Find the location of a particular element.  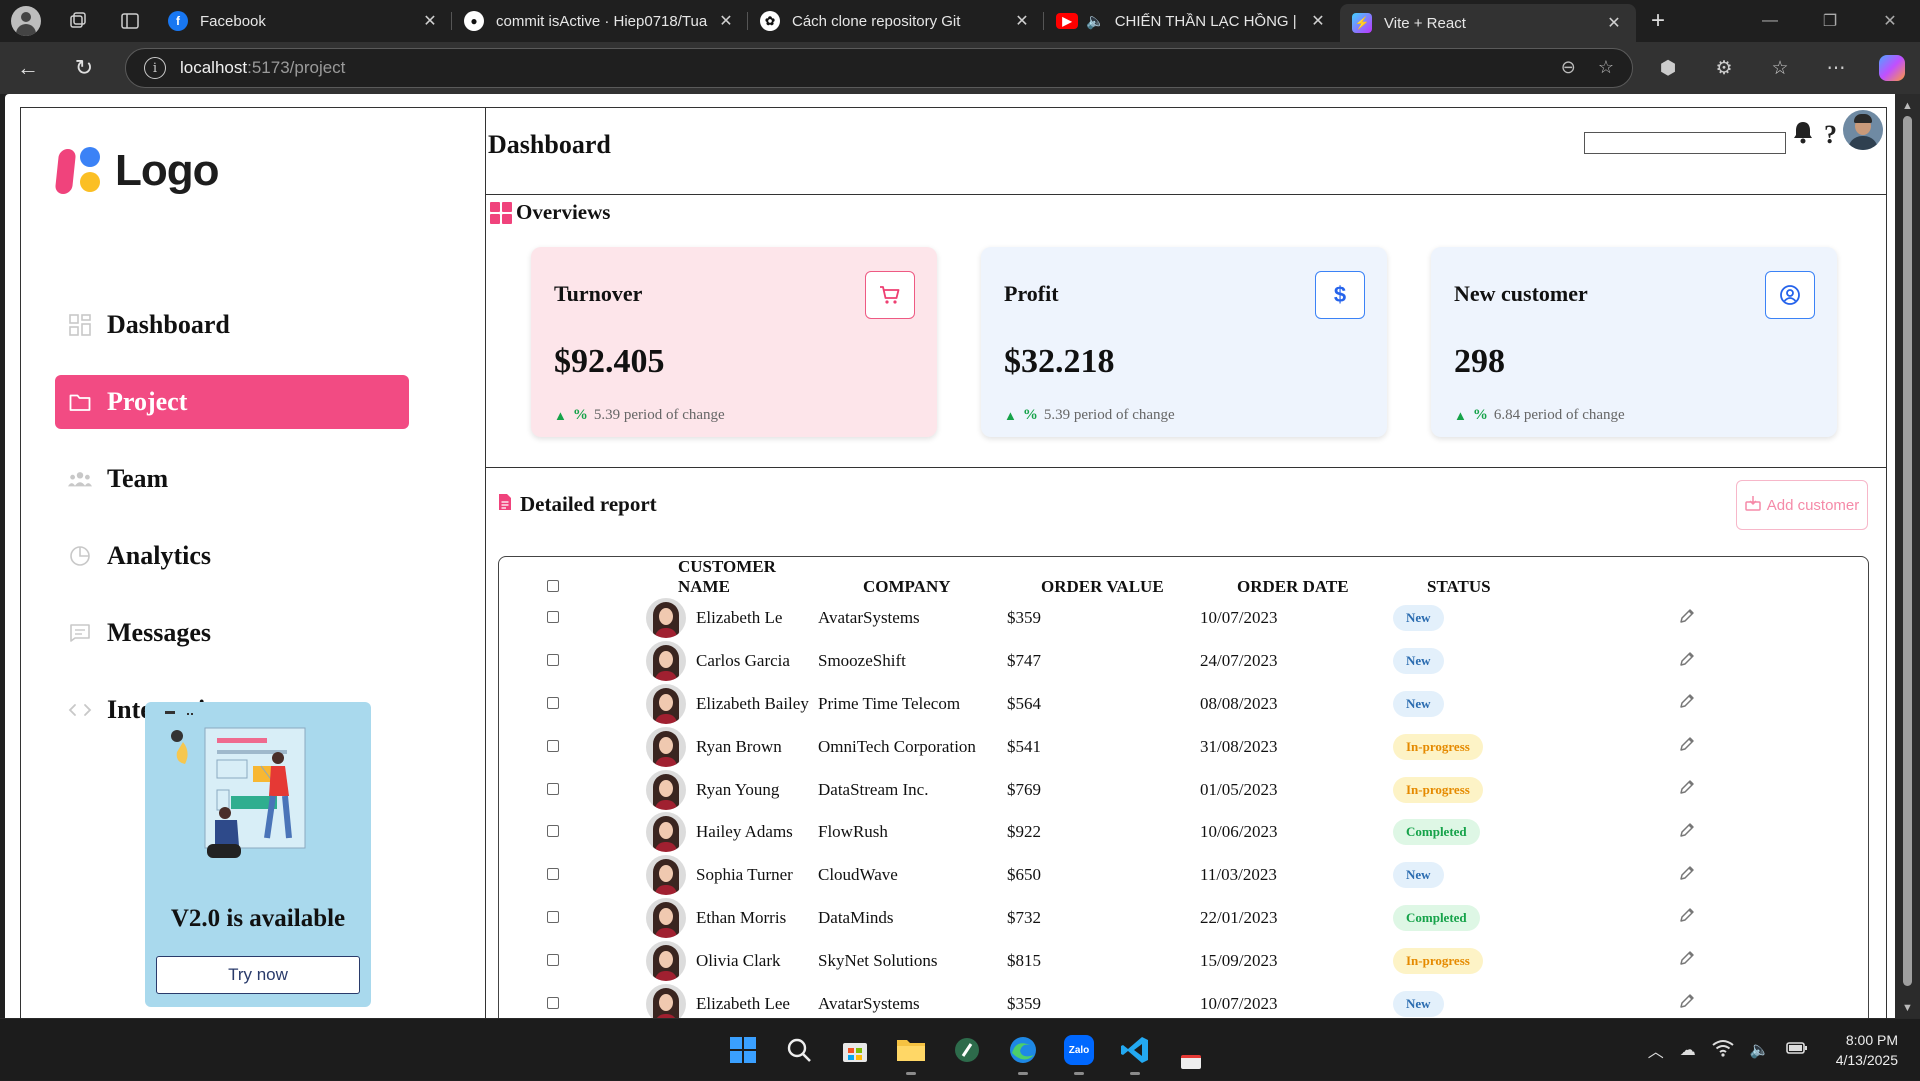

chevron-up-icon: ︿ is located at coordinates (1656, 1050).